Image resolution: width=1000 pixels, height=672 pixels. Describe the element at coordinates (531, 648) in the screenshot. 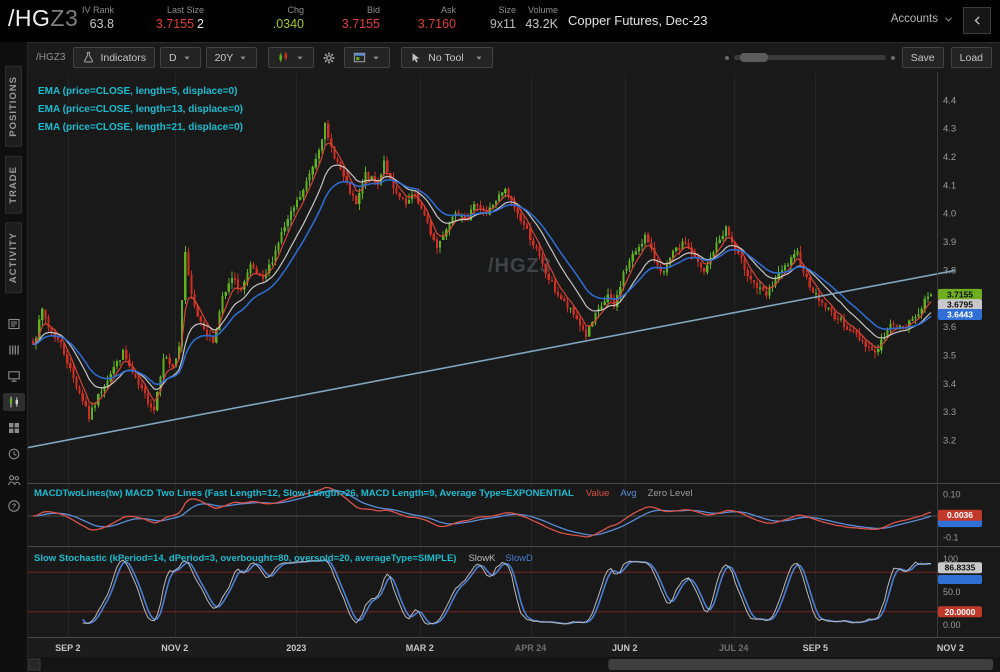

I see `time-axis-label: APR 24` at that location.